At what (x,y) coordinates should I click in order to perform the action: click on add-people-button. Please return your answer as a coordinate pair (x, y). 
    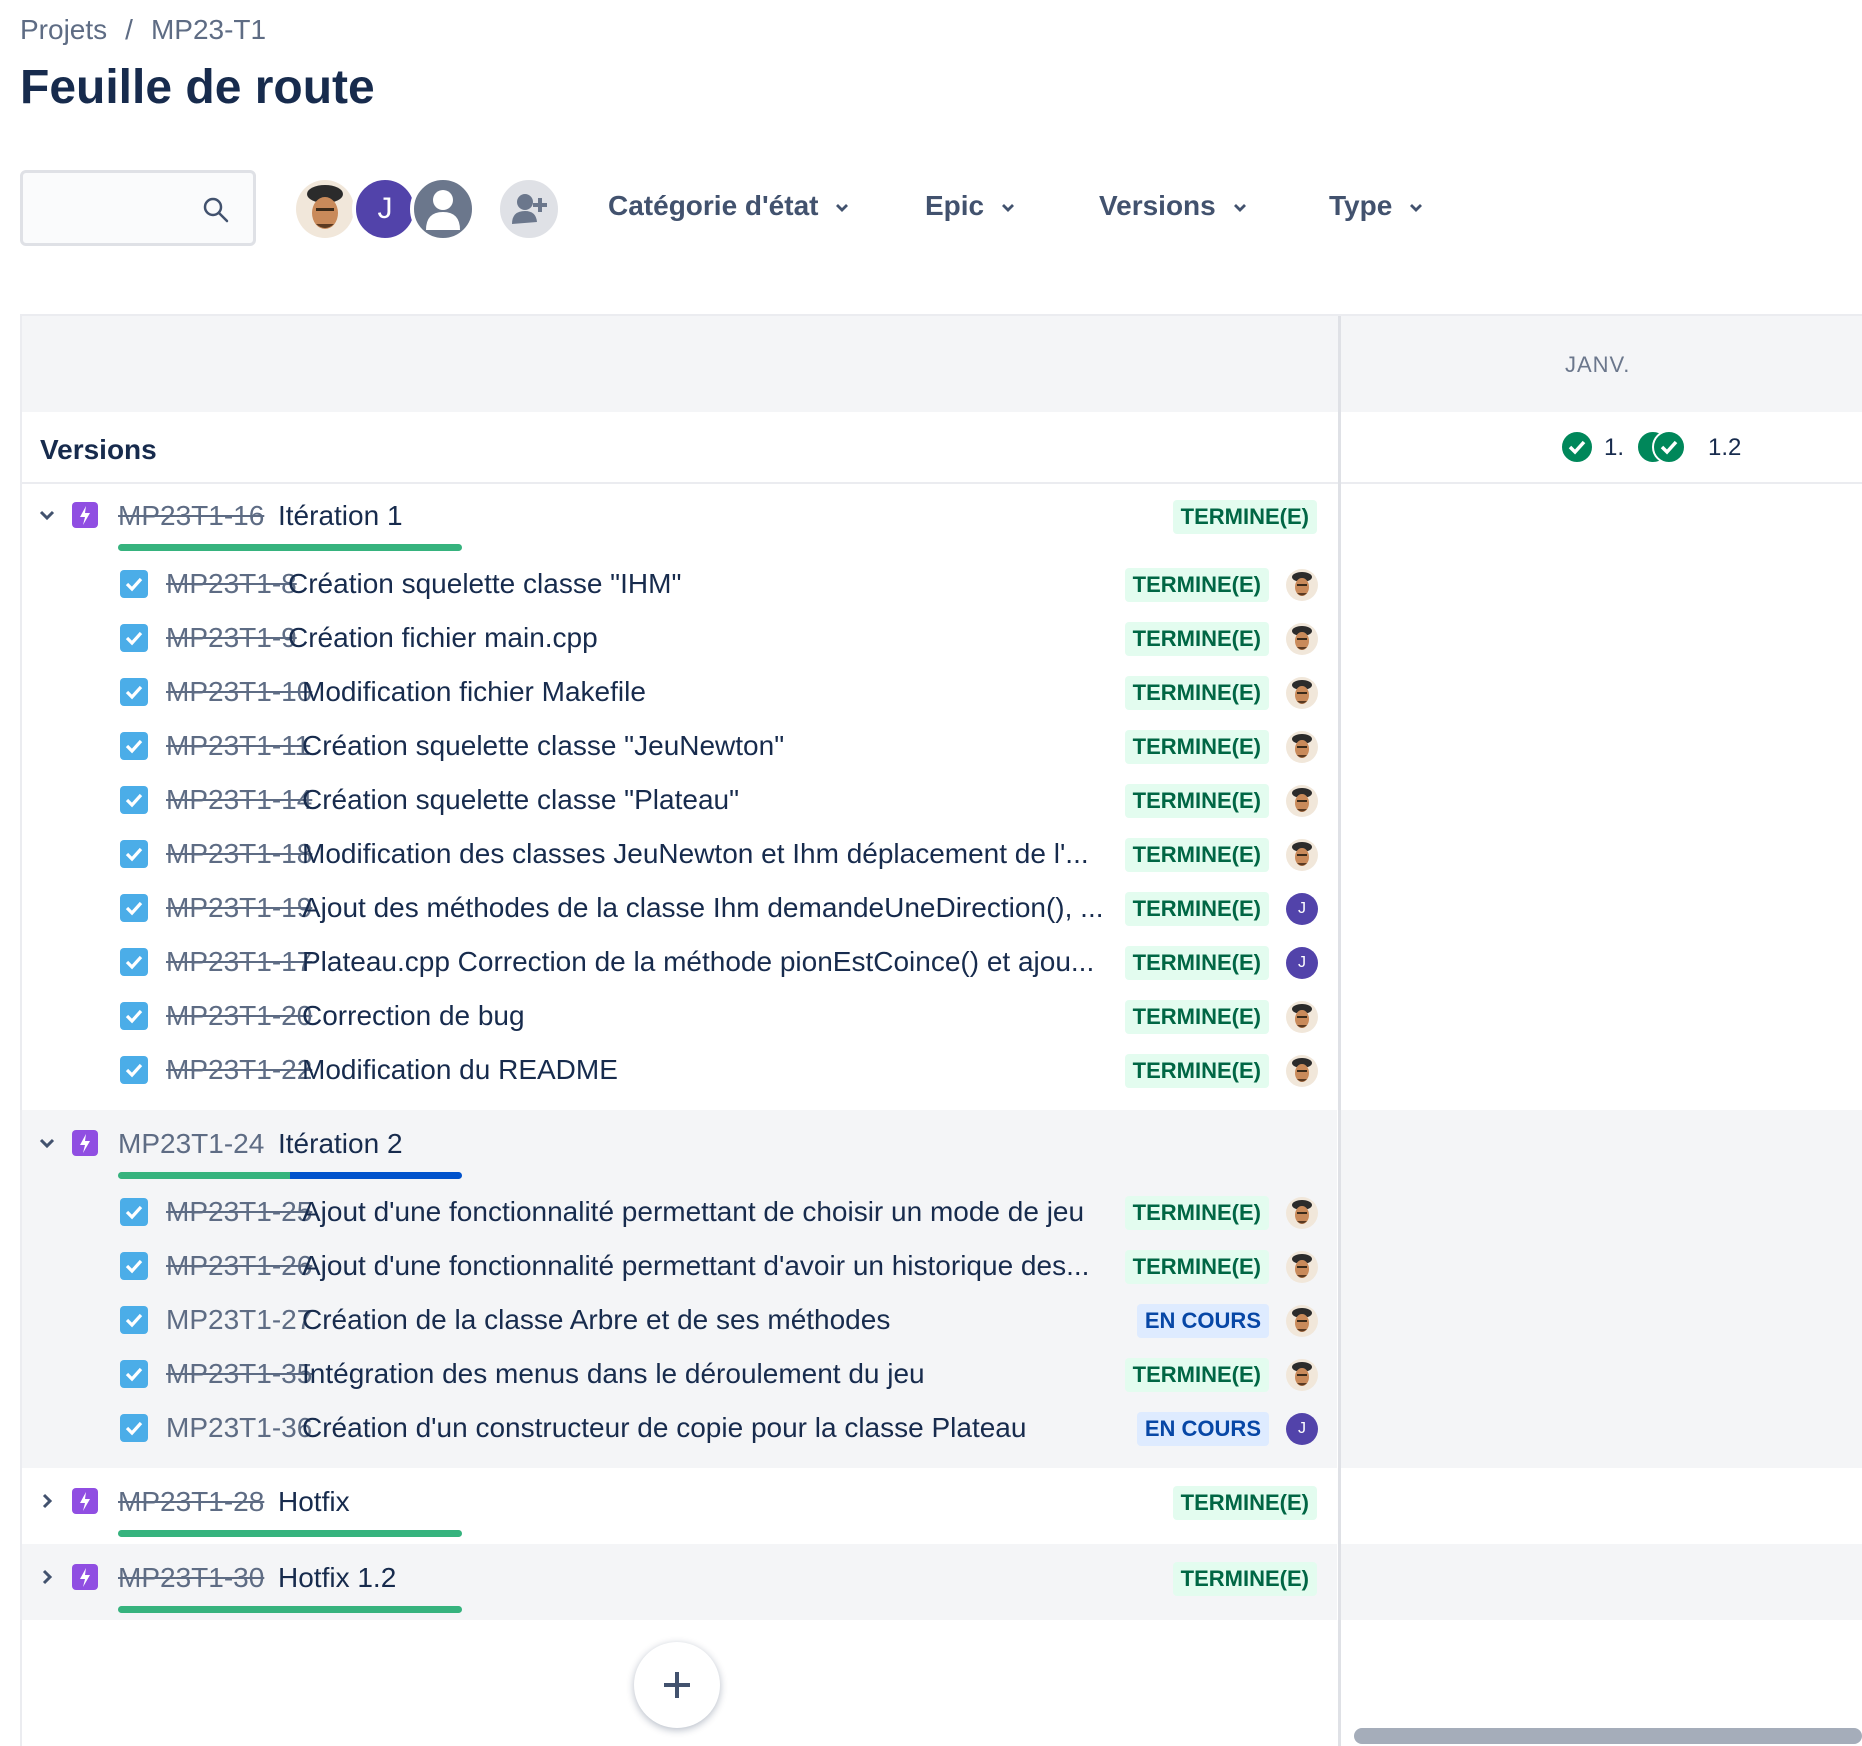
    Looking at the image, I should click on (529, 209).